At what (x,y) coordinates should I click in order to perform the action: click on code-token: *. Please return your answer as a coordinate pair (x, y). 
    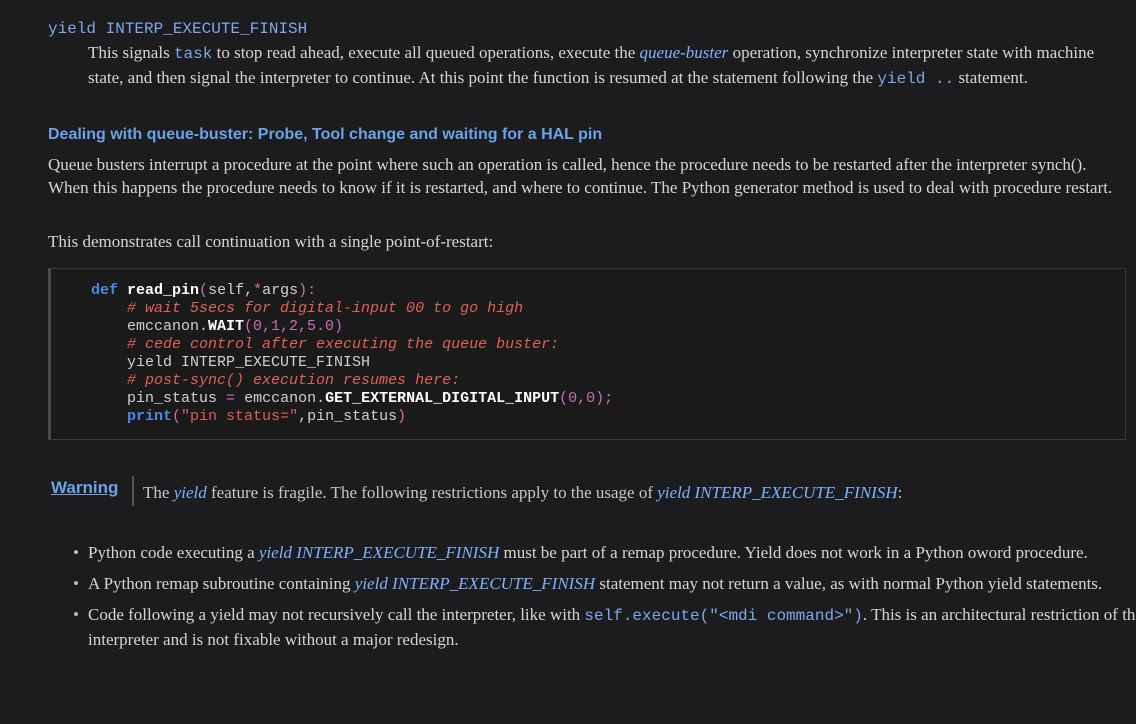
    Looking at the image, I should click on (258, 290).